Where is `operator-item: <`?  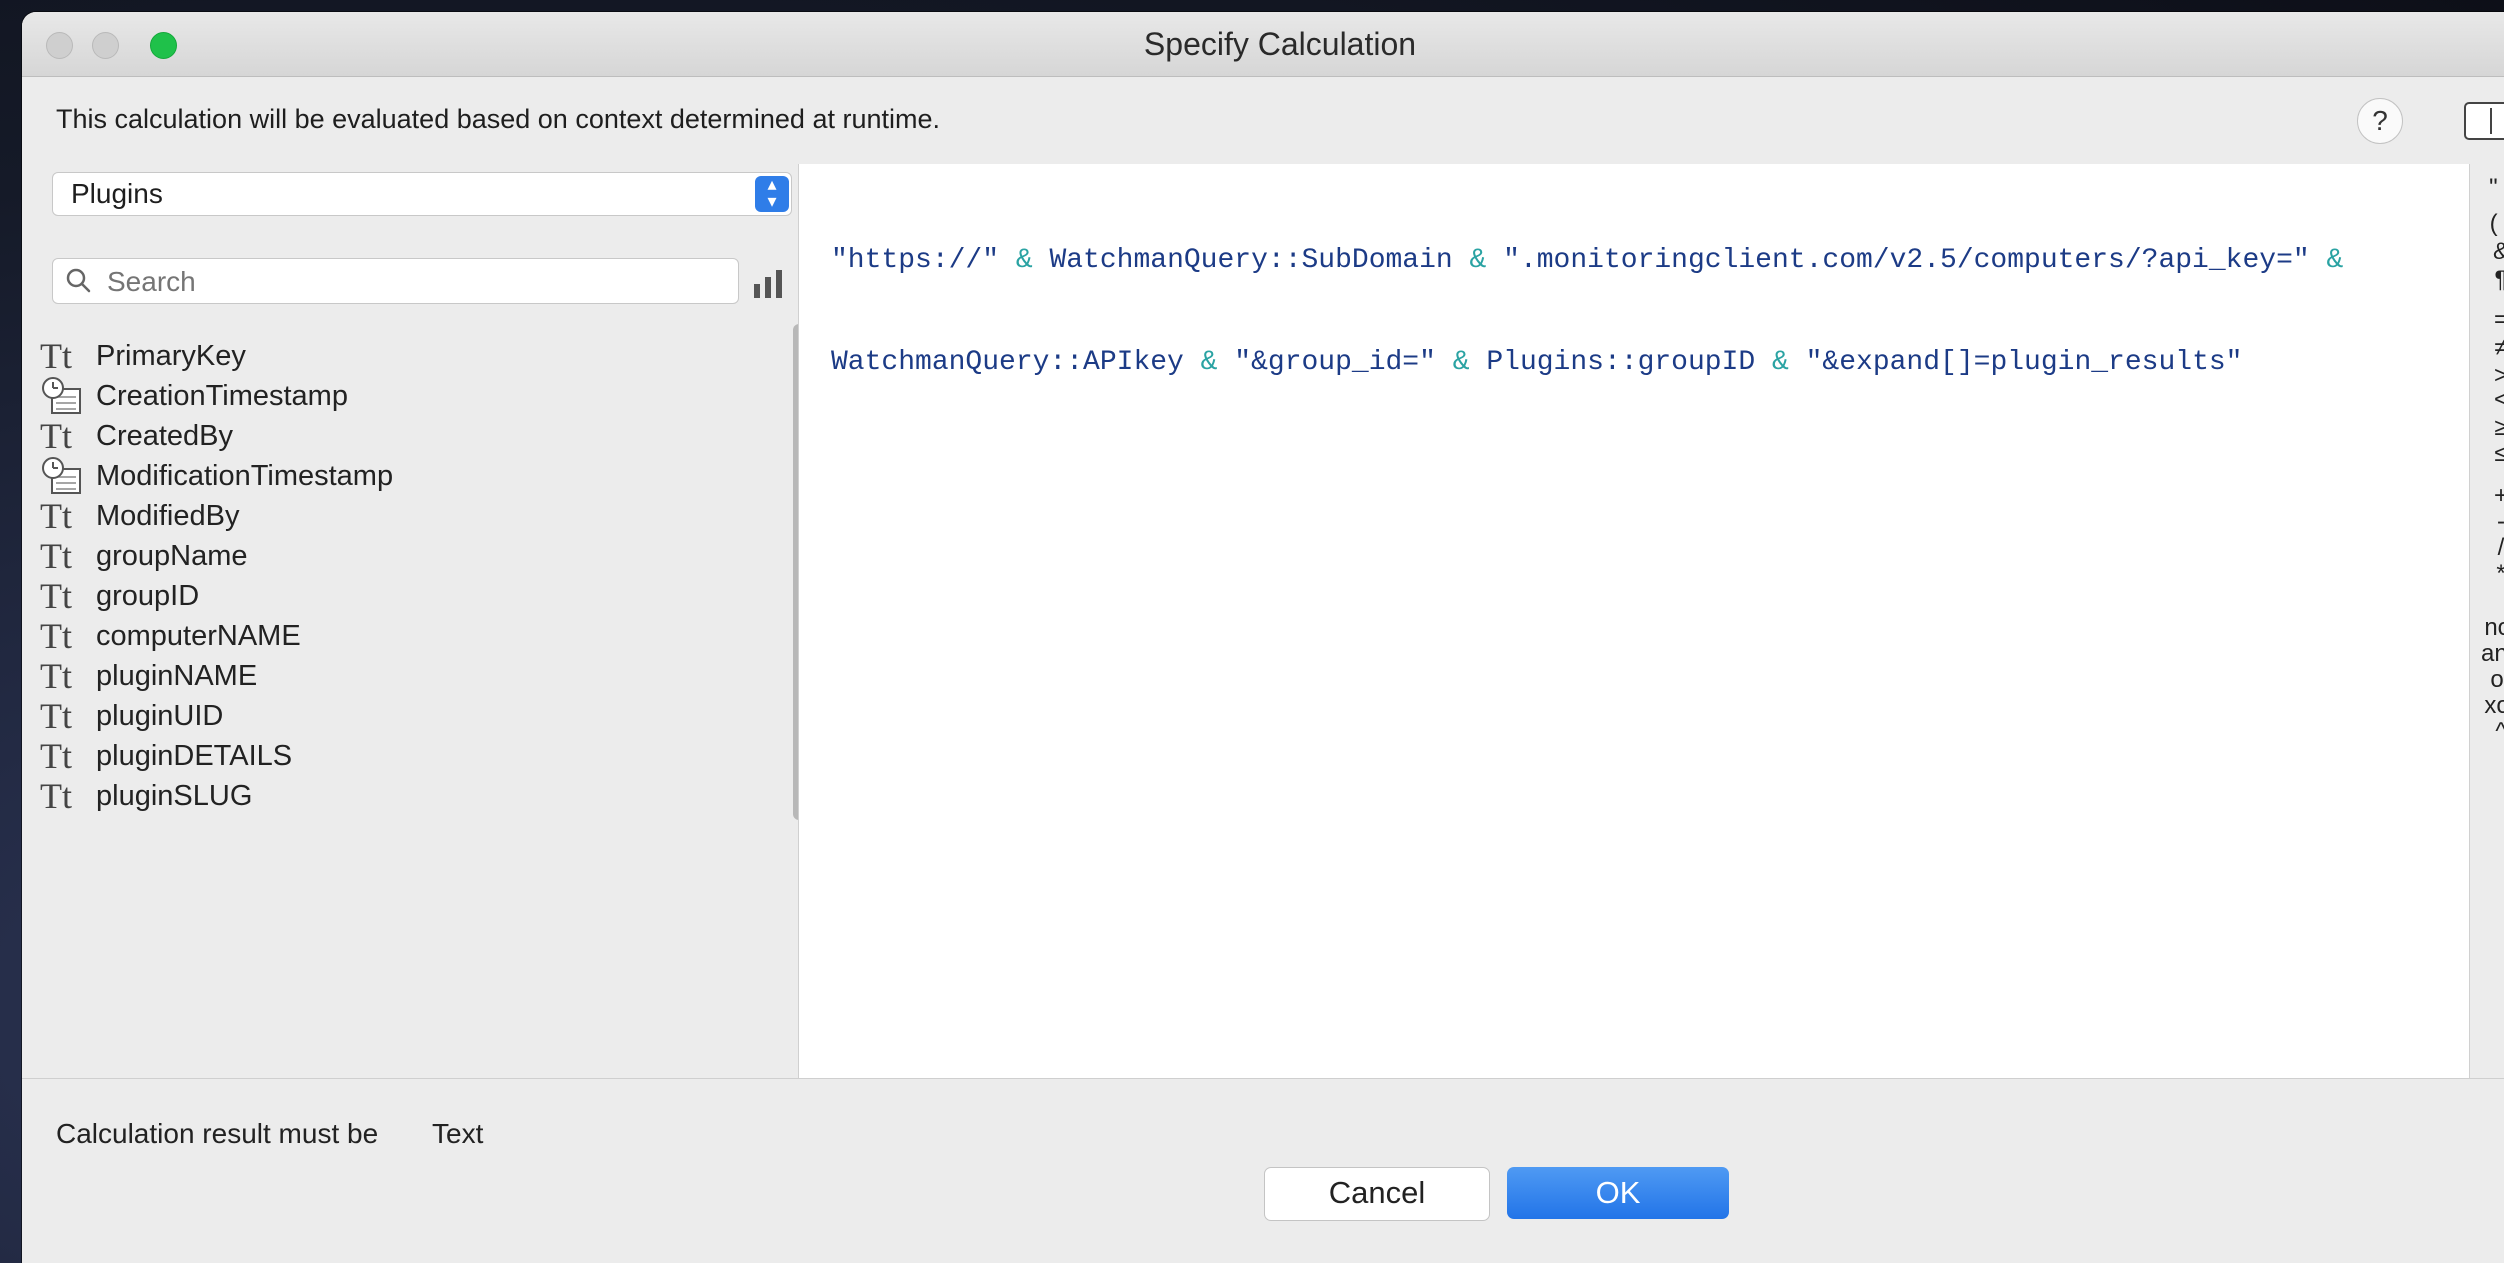 operator-item: < is located at coordinates (2488, 400).